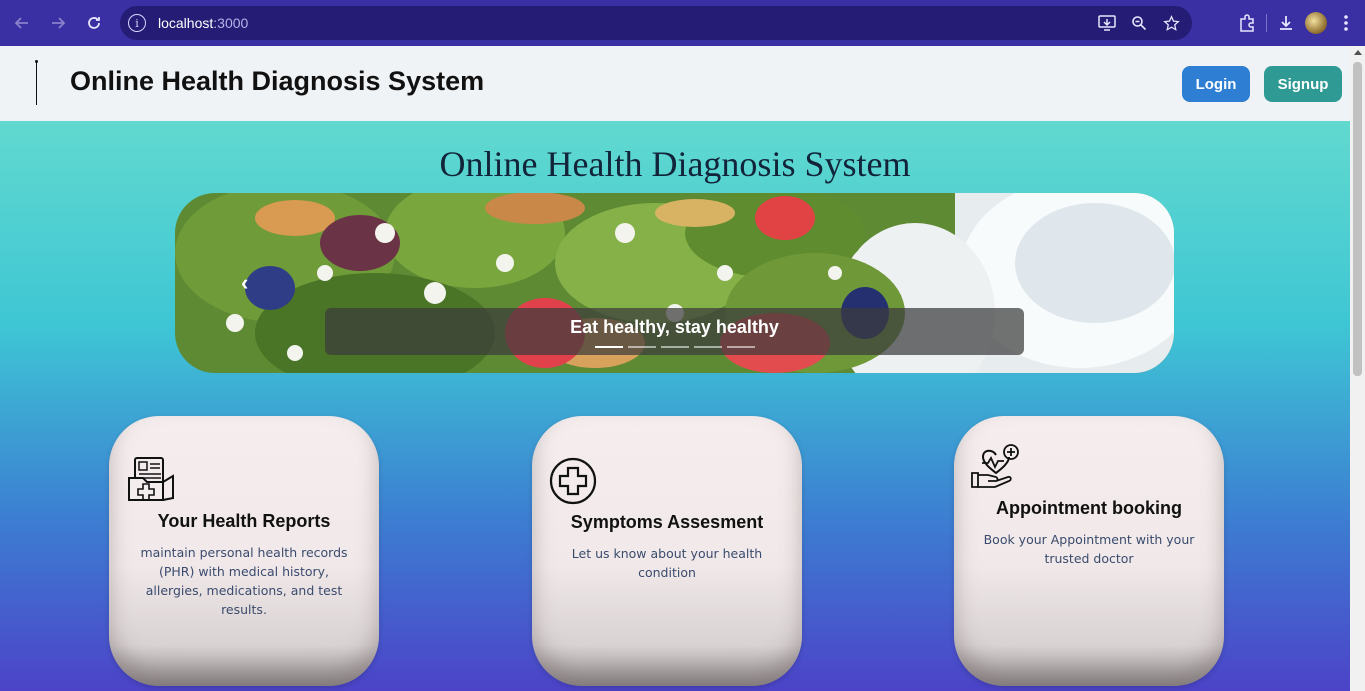  I want to click on card-description: Let us know about your health condition, so click(667, 563).